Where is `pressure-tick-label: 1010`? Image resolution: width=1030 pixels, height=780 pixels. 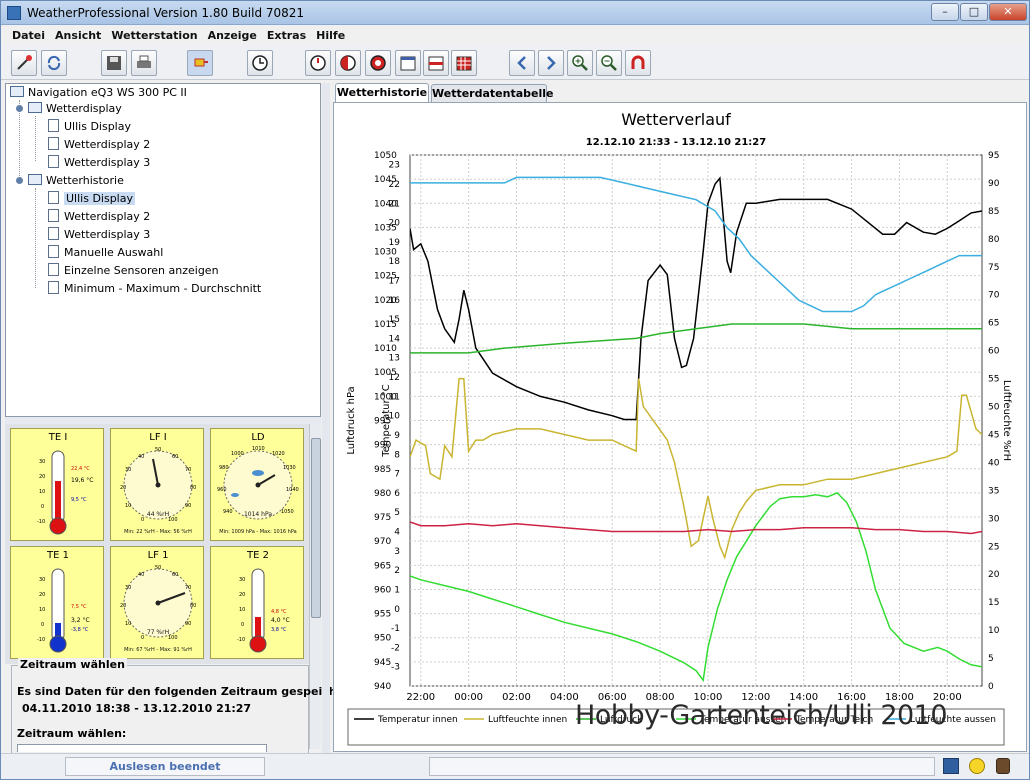
pressure-tick-label: 1010 is located at coordinates (385, 349).